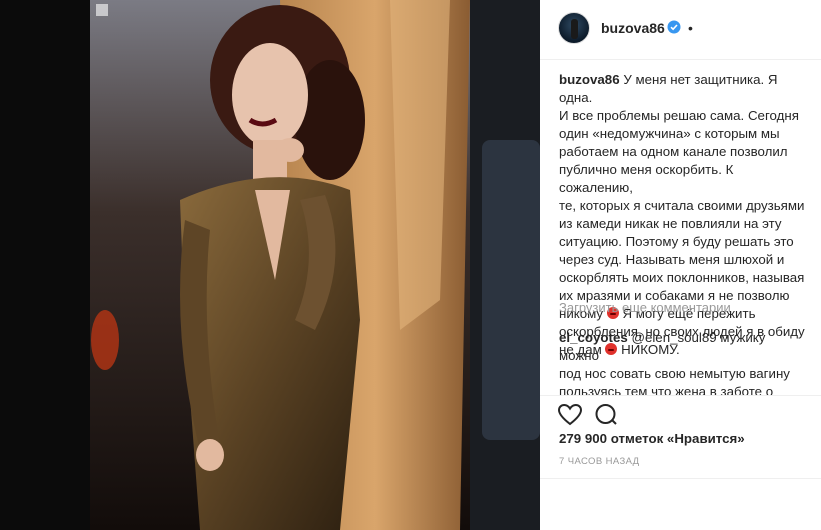  Describe the element at coordinates (680, 415) in the screenshot. I see `action-bar` at that location.